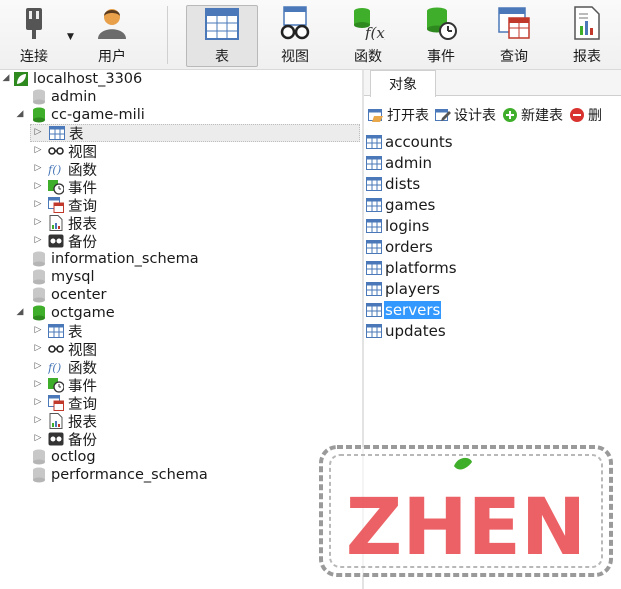  Describe the element at coordinates (63, 277) in the screenshot. I see `tree-db-mysql: mysql` at that location.